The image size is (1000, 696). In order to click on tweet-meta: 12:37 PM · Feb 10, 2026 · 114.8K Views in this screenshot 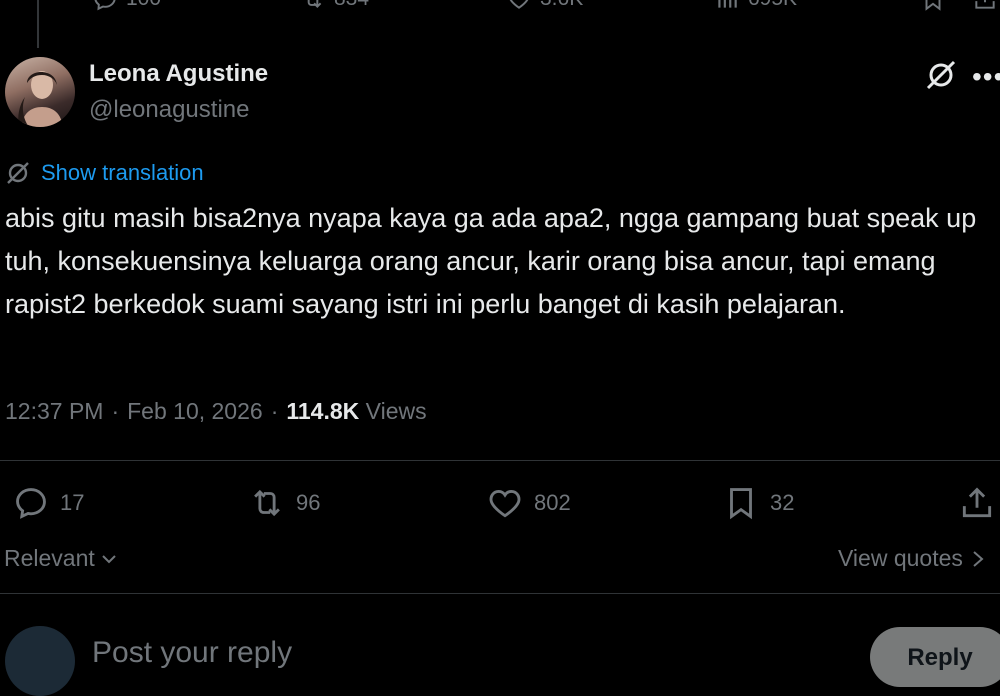, I will do `click(216, 411)`.